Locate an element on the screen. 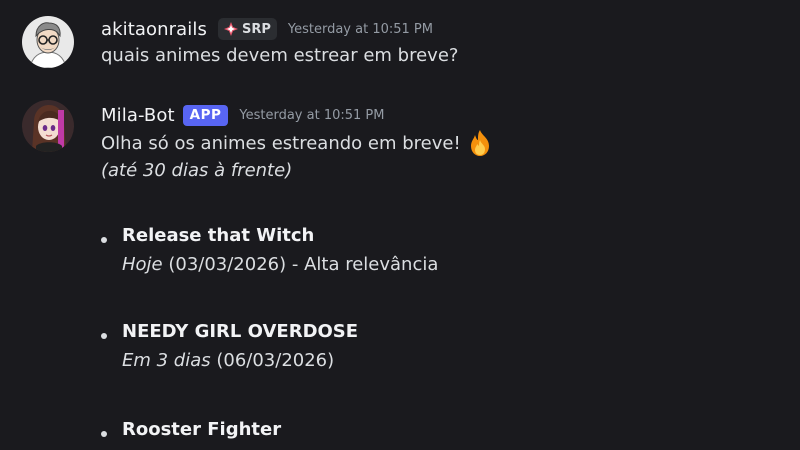 This screenshot has width=800, height=450. release-details: (06/03/2026) is located at coordinates (272, 360).